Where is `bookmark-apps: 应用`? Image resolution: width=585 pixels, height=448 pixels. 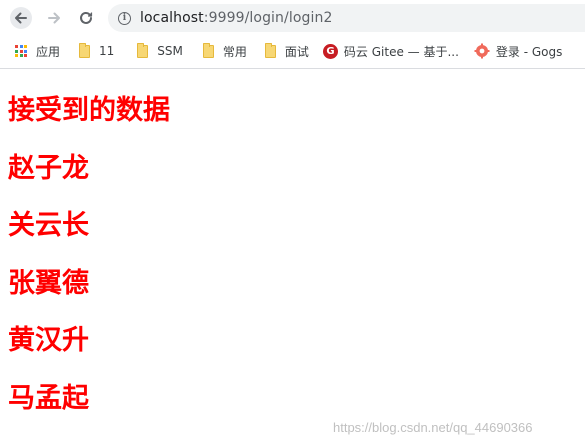
bookmark-apps: 应用 is located at coordinates (30, 51).